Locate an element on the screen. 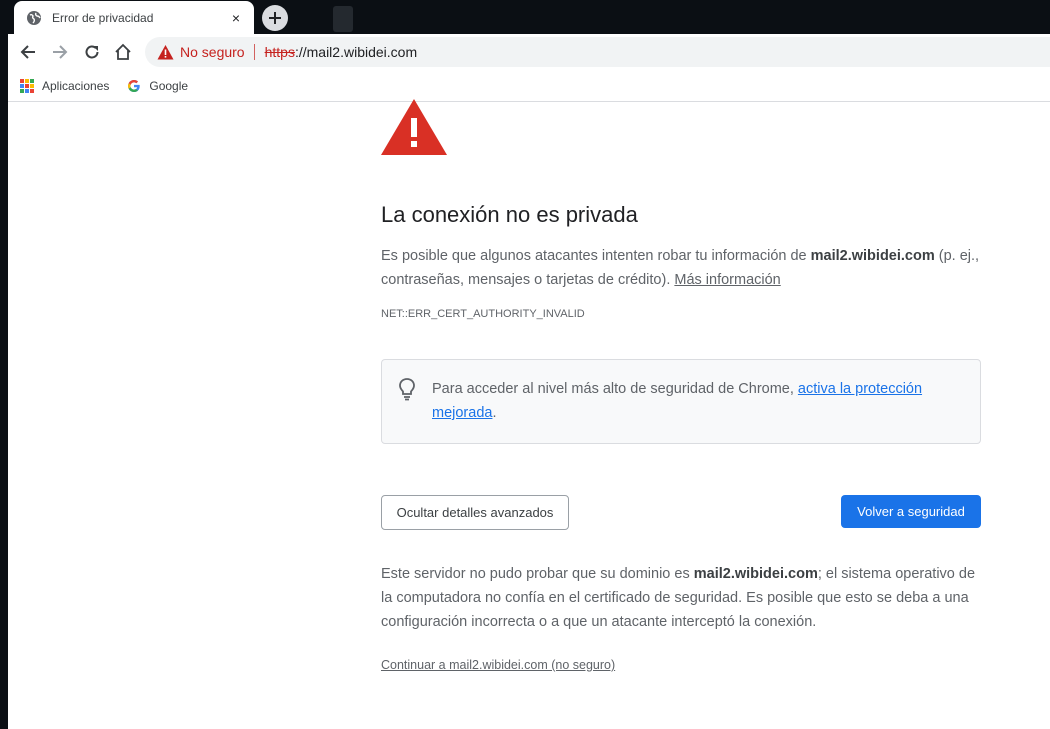  hint-text-end: . is located at coordinates (494, 413).